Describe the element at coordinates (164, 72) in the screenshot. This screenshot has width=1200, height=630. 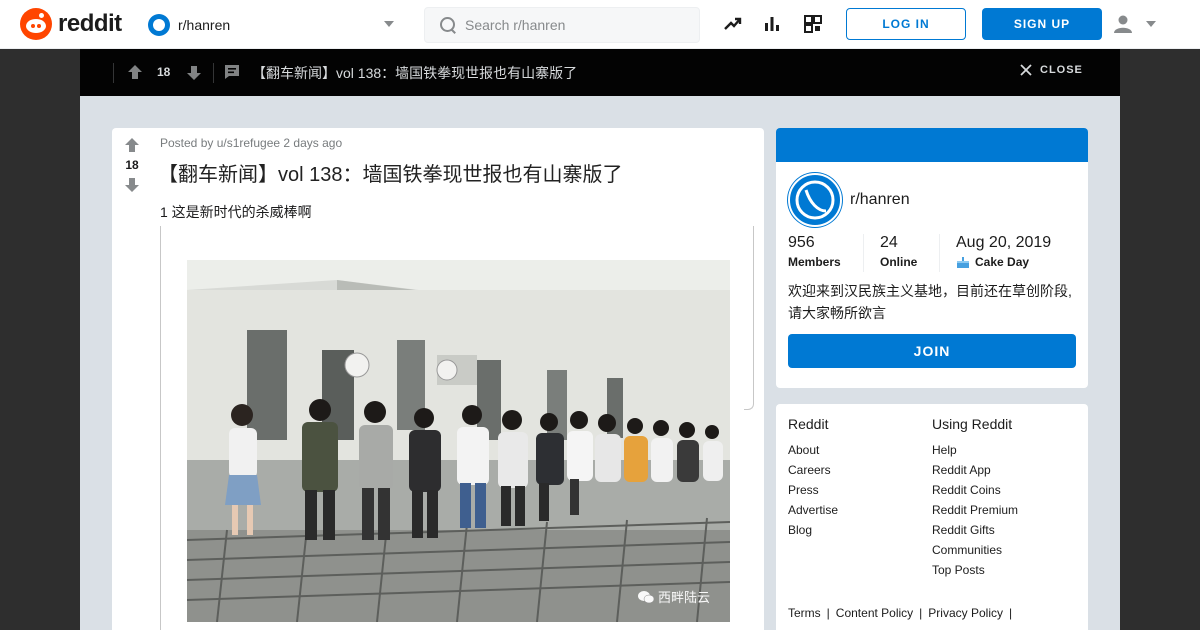
I see `overlay-vote-count: 18` at that location.